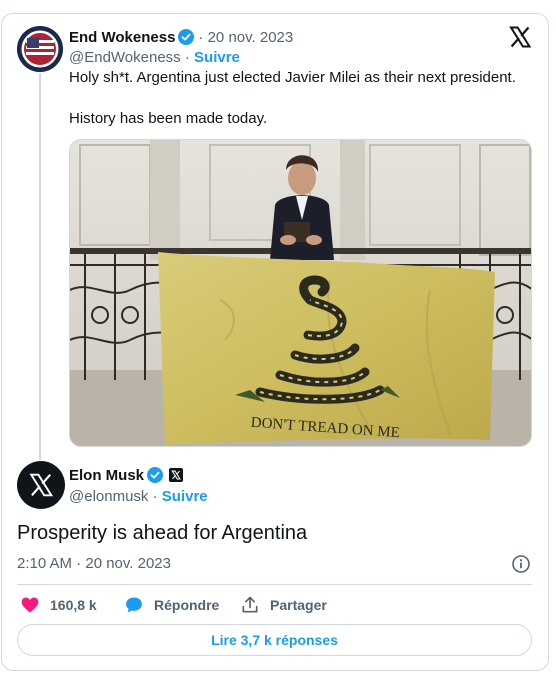 Image resolution: width=556 pixels, height=678 pixels. I want to click on read-replies-button: Lire 3,7 k réponses, so click(274, 640).